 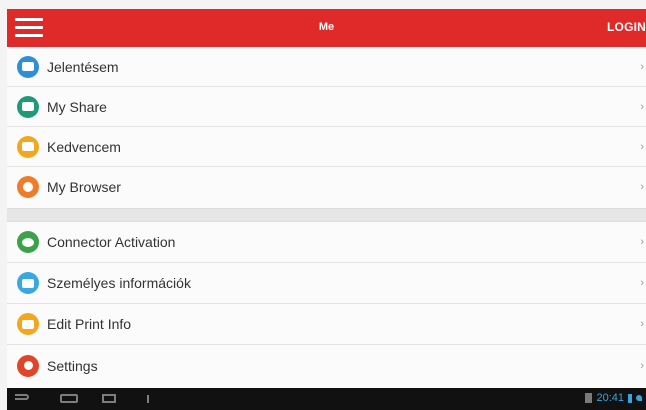 I want to click on app-bar: Me LOGIN, so click(x=326, y=28).